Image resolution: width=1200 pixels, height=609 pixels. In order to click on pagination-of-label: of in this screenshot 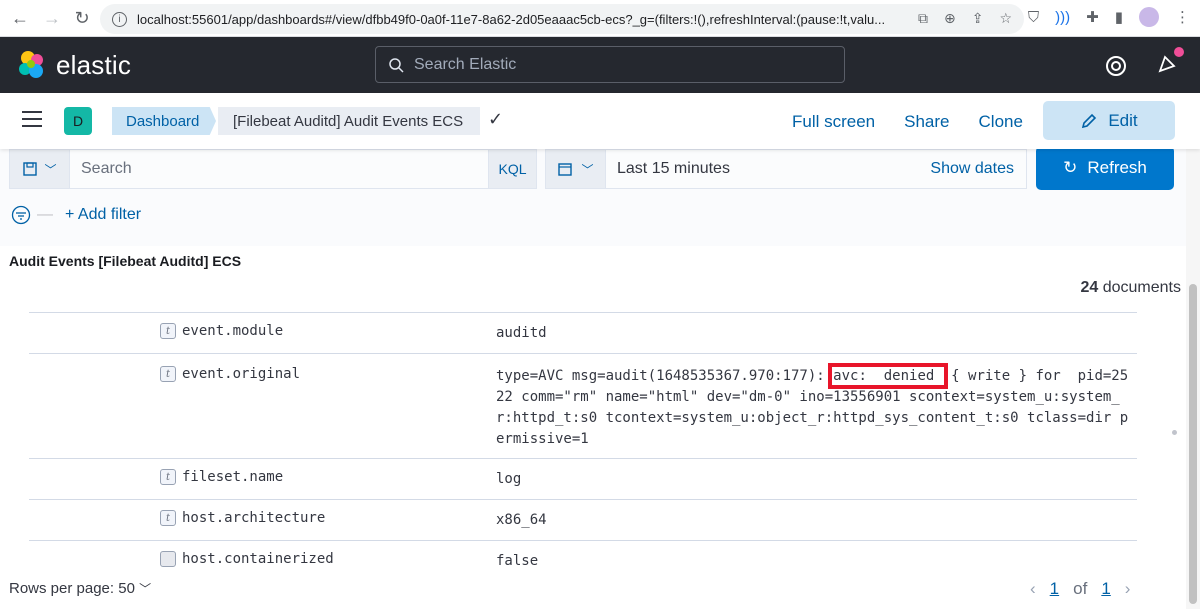, I will do `click(1080, 588)`.